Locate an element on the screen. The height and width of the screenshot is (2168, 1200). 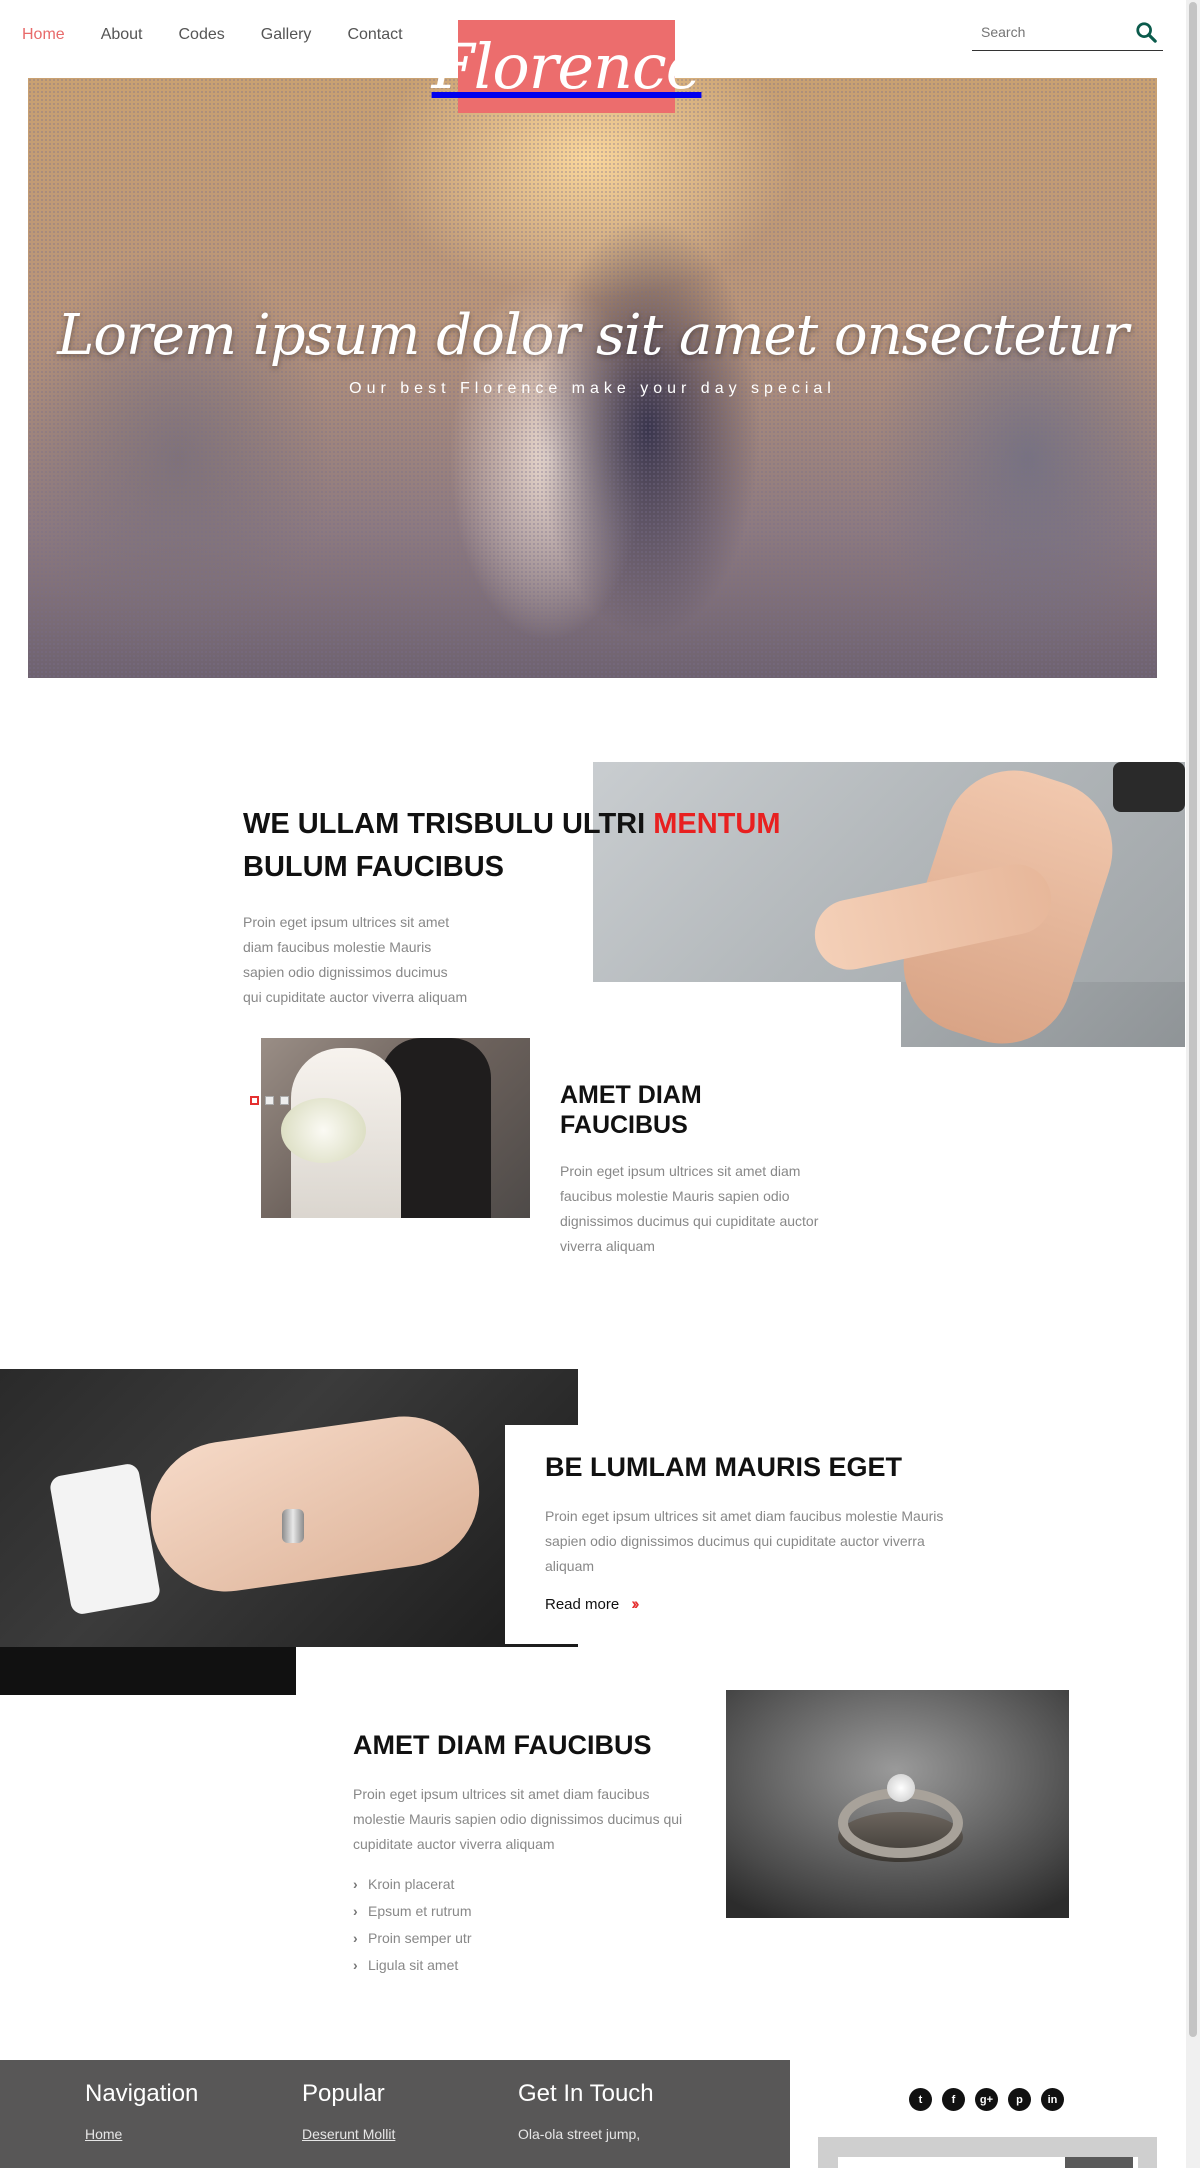
section1-title-part1: WE ULLAM TRISBULU ULTRI is located at coordinates (448, 824).